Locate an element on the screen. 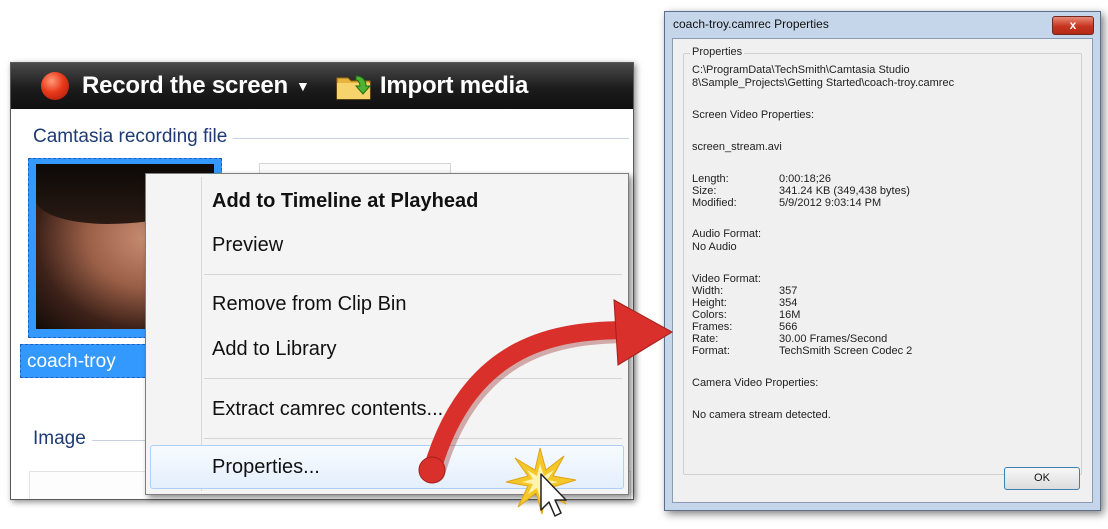 This screenshot has width=1108, height=529. screen-video-heading: Screen Video Properties: is located at coordinates (753, 115).